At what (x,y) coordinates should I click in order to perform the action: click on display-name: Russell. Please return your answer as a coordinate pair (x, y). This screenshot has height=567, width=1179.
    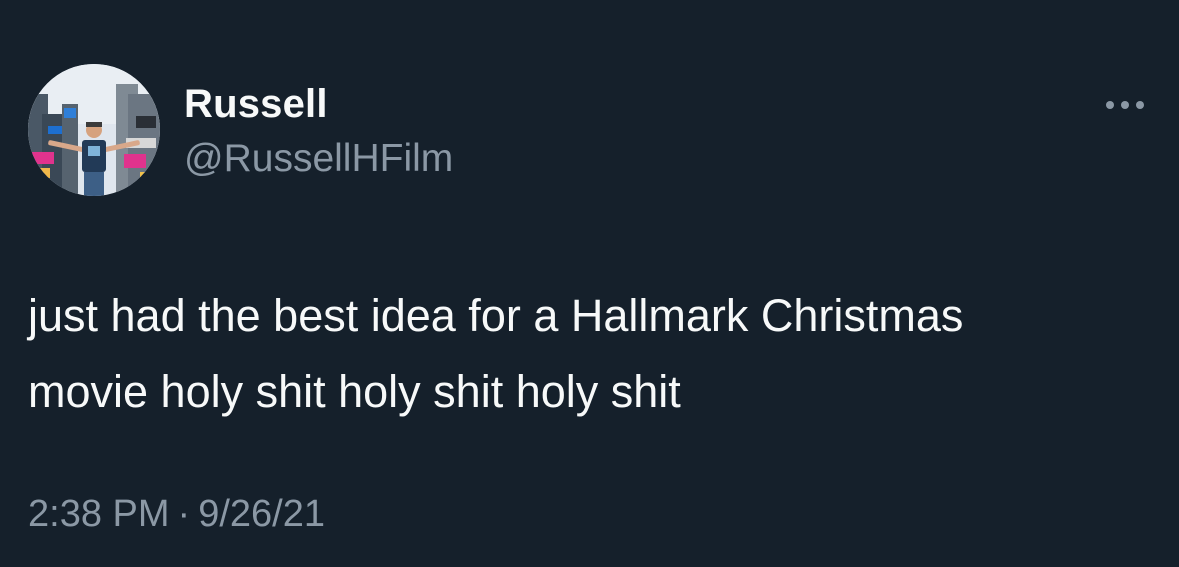
    Looking at the image, I should click on (256, 104).